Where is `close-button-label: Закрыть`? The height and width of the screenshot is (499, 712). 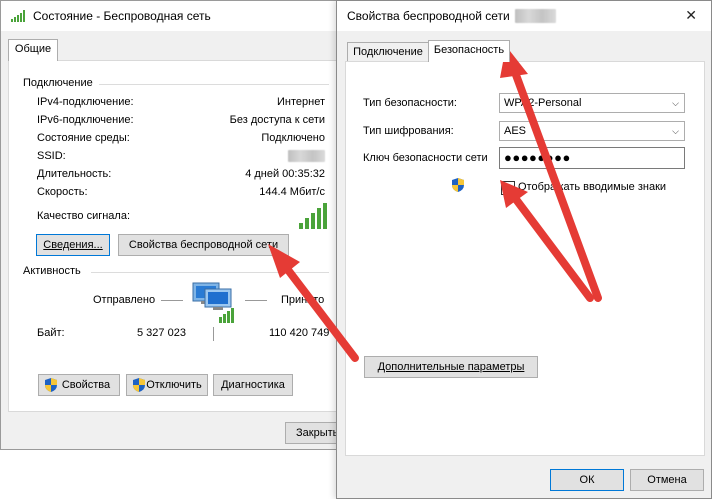
close-button-label: Закрыть is located at coordinates (317, 433).